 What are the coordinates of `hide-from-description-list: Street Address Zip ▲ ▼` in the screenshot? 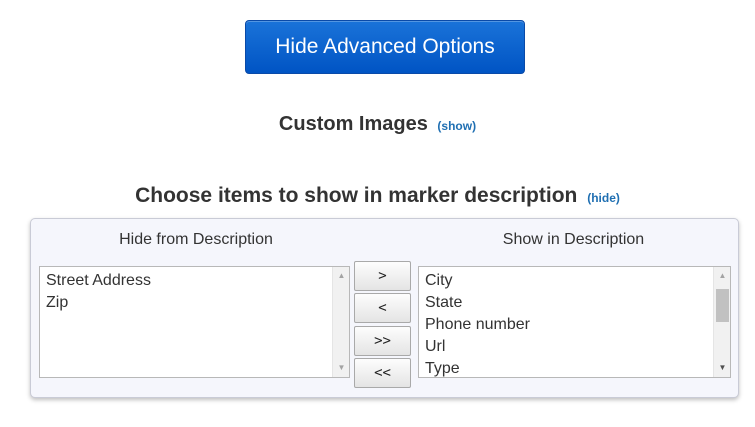 It's located at (194, 322).